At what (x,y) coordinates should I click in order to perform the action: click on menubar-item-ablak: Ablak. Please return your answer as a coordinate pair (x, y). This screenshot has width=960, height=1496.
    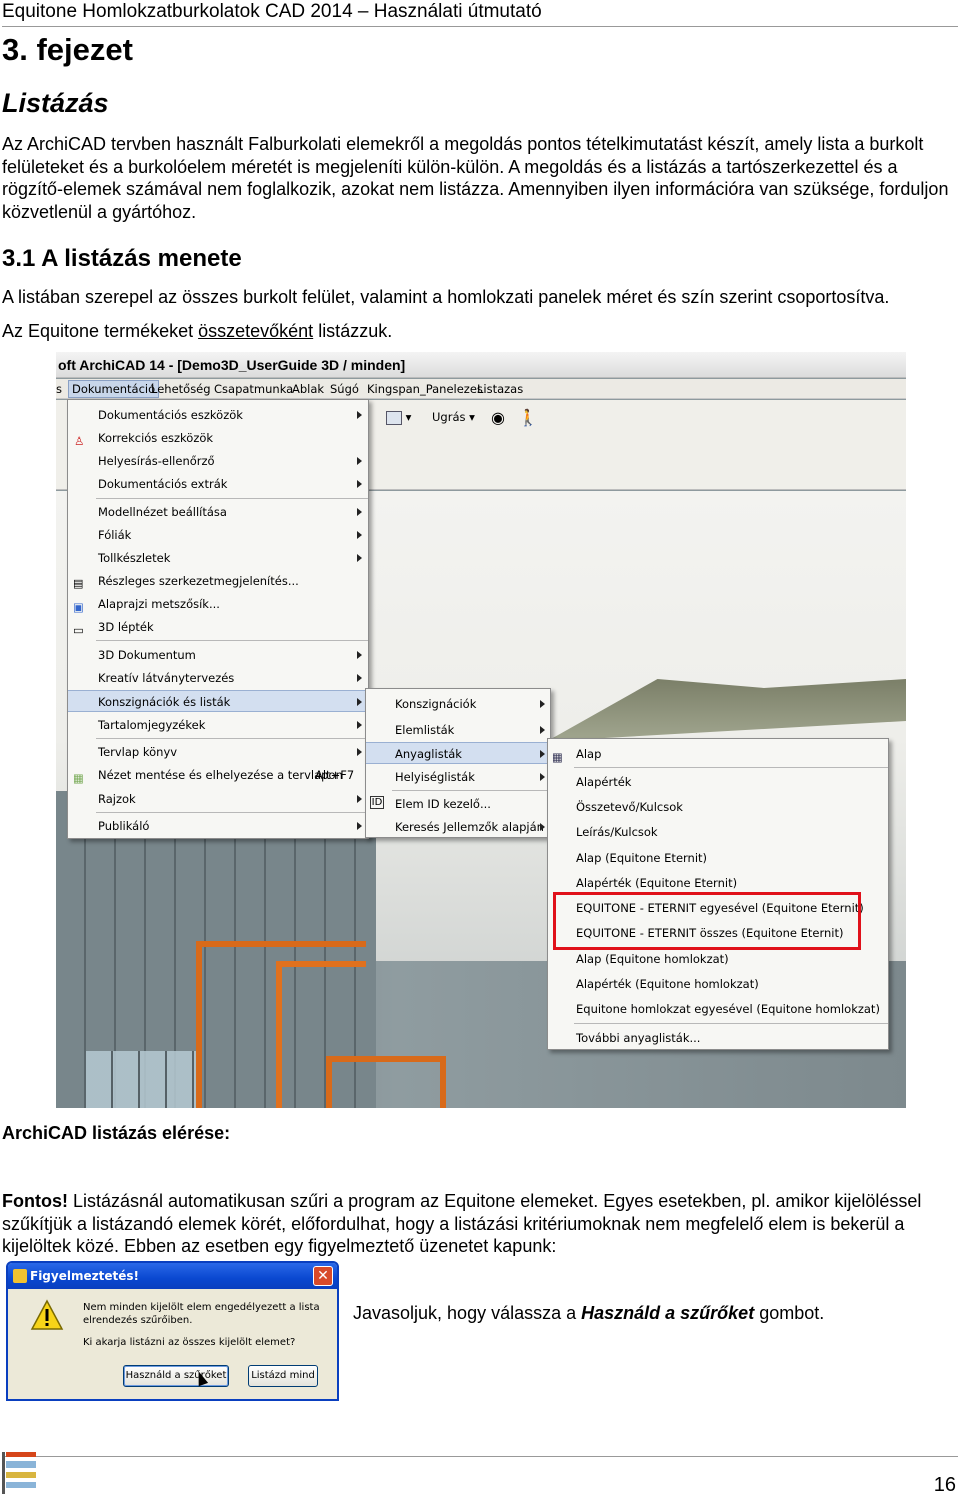
    Looking at the image, I should click on (308, 389).